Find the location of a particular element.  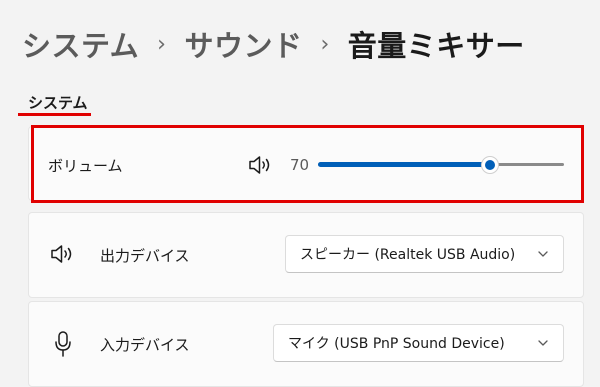

input-device-selected: マイク (USB PnP Sound Device) is located at coordinates (396, 344).